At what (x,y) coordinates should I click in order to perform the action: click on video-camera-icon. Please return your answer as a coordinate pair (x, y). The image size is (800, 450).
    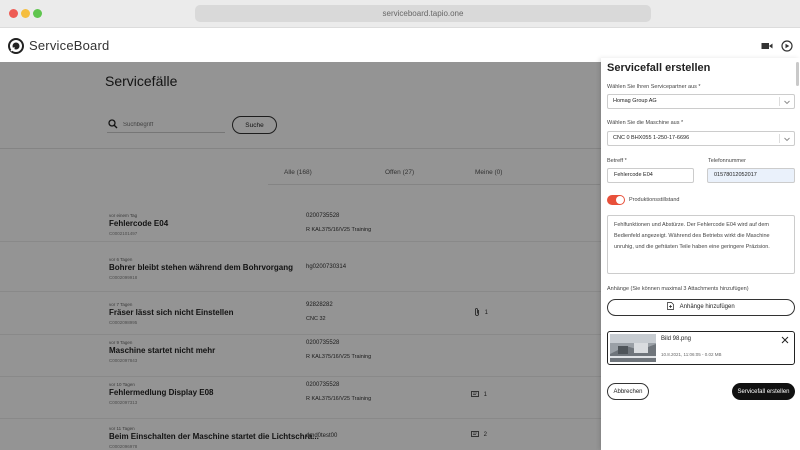
    Looking at the image, I should click on (767, 46).